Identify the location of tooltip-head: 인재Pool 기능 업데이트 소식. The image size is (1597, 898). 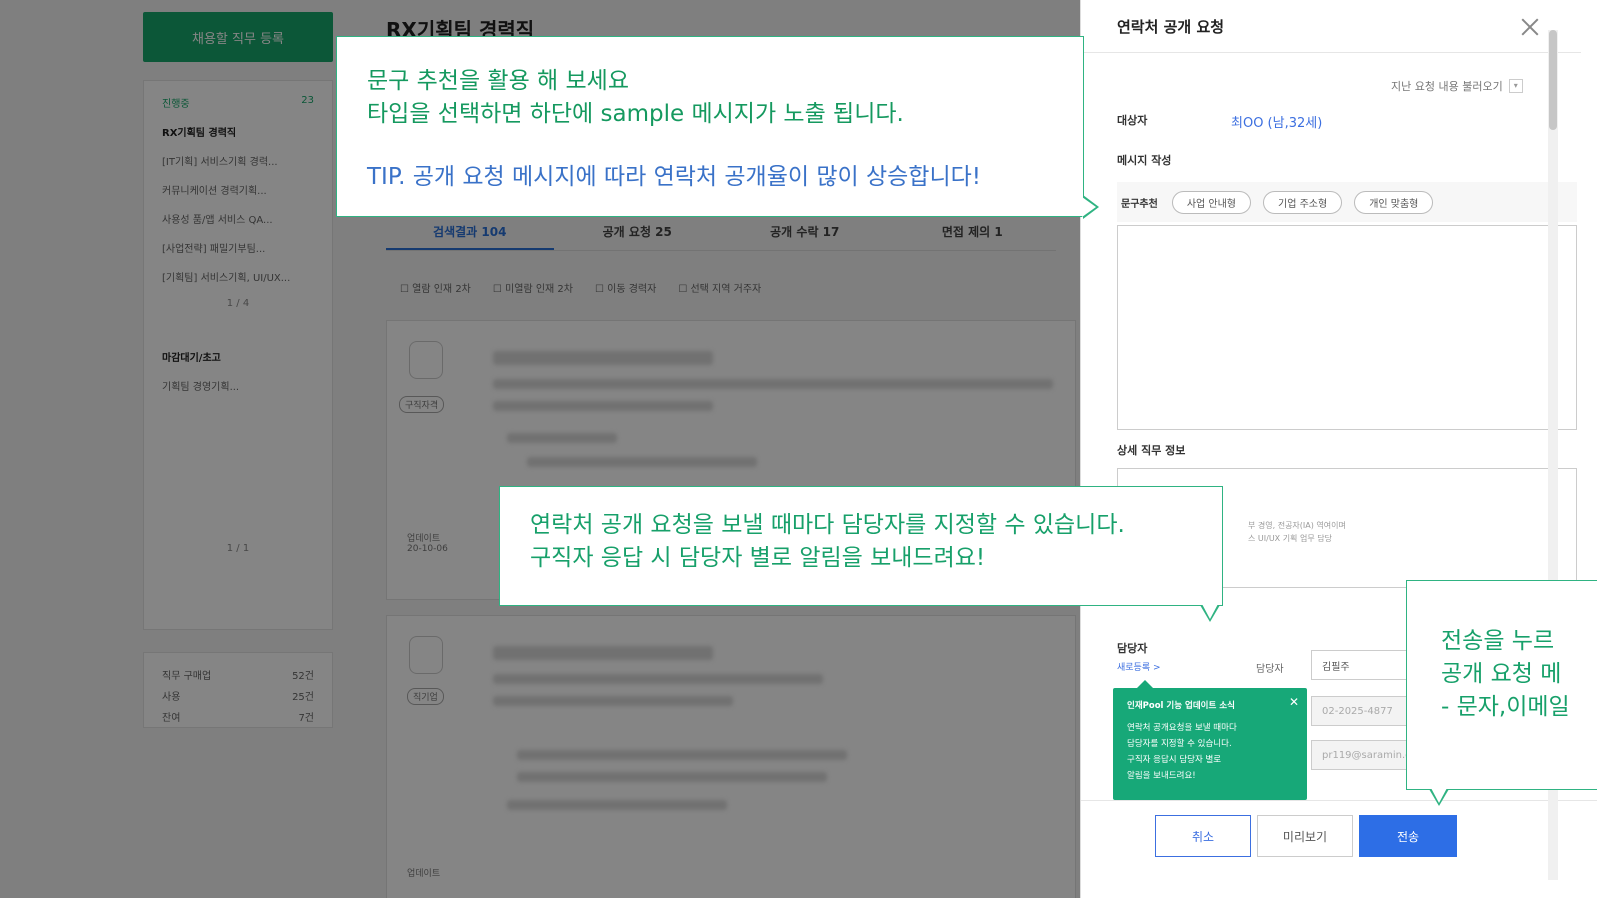
(1181, 706).